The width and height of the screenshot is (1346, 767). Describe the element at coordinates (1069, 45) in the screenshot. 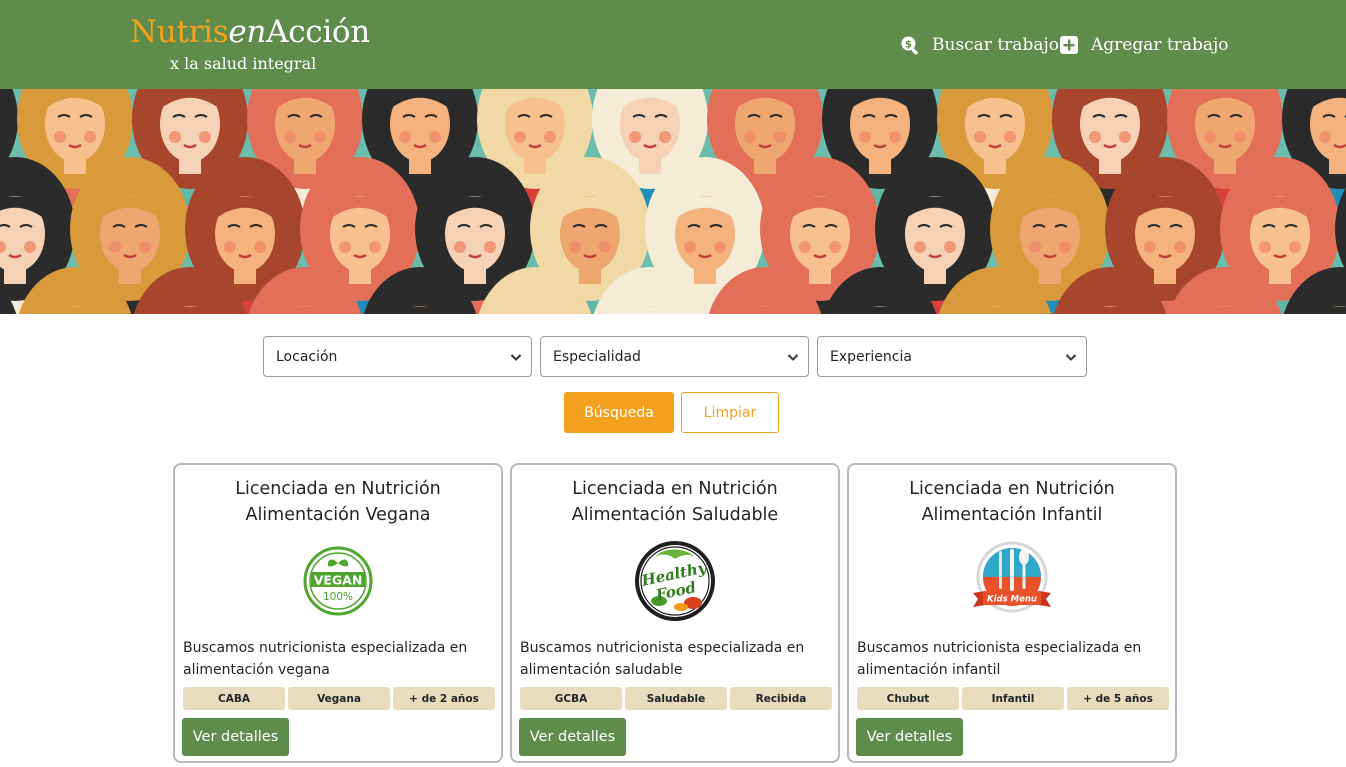

I see `plus-square-icon` at that location.